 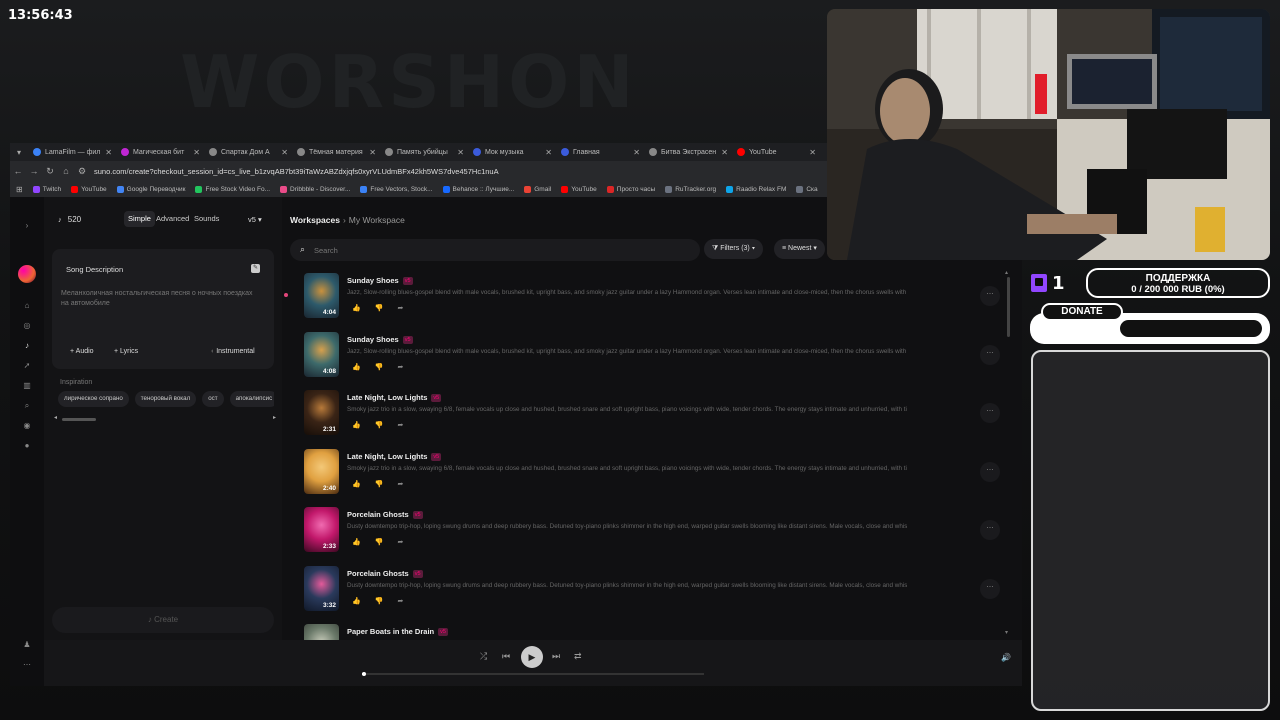 I want to click on bookmark-item: RuTracker.org, so click(x=690, y=189).